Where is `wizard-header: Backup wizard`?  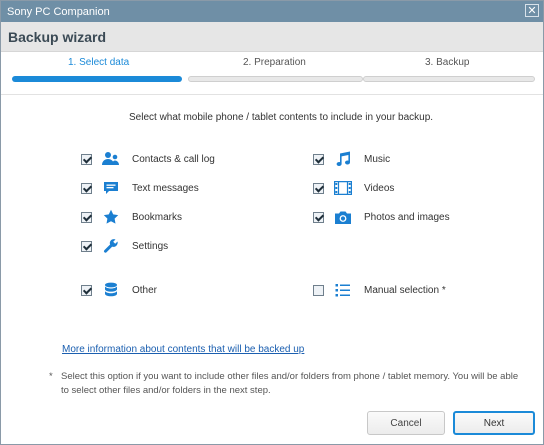
wizard-header: Backup wizard is located at coordinates (272, 37).